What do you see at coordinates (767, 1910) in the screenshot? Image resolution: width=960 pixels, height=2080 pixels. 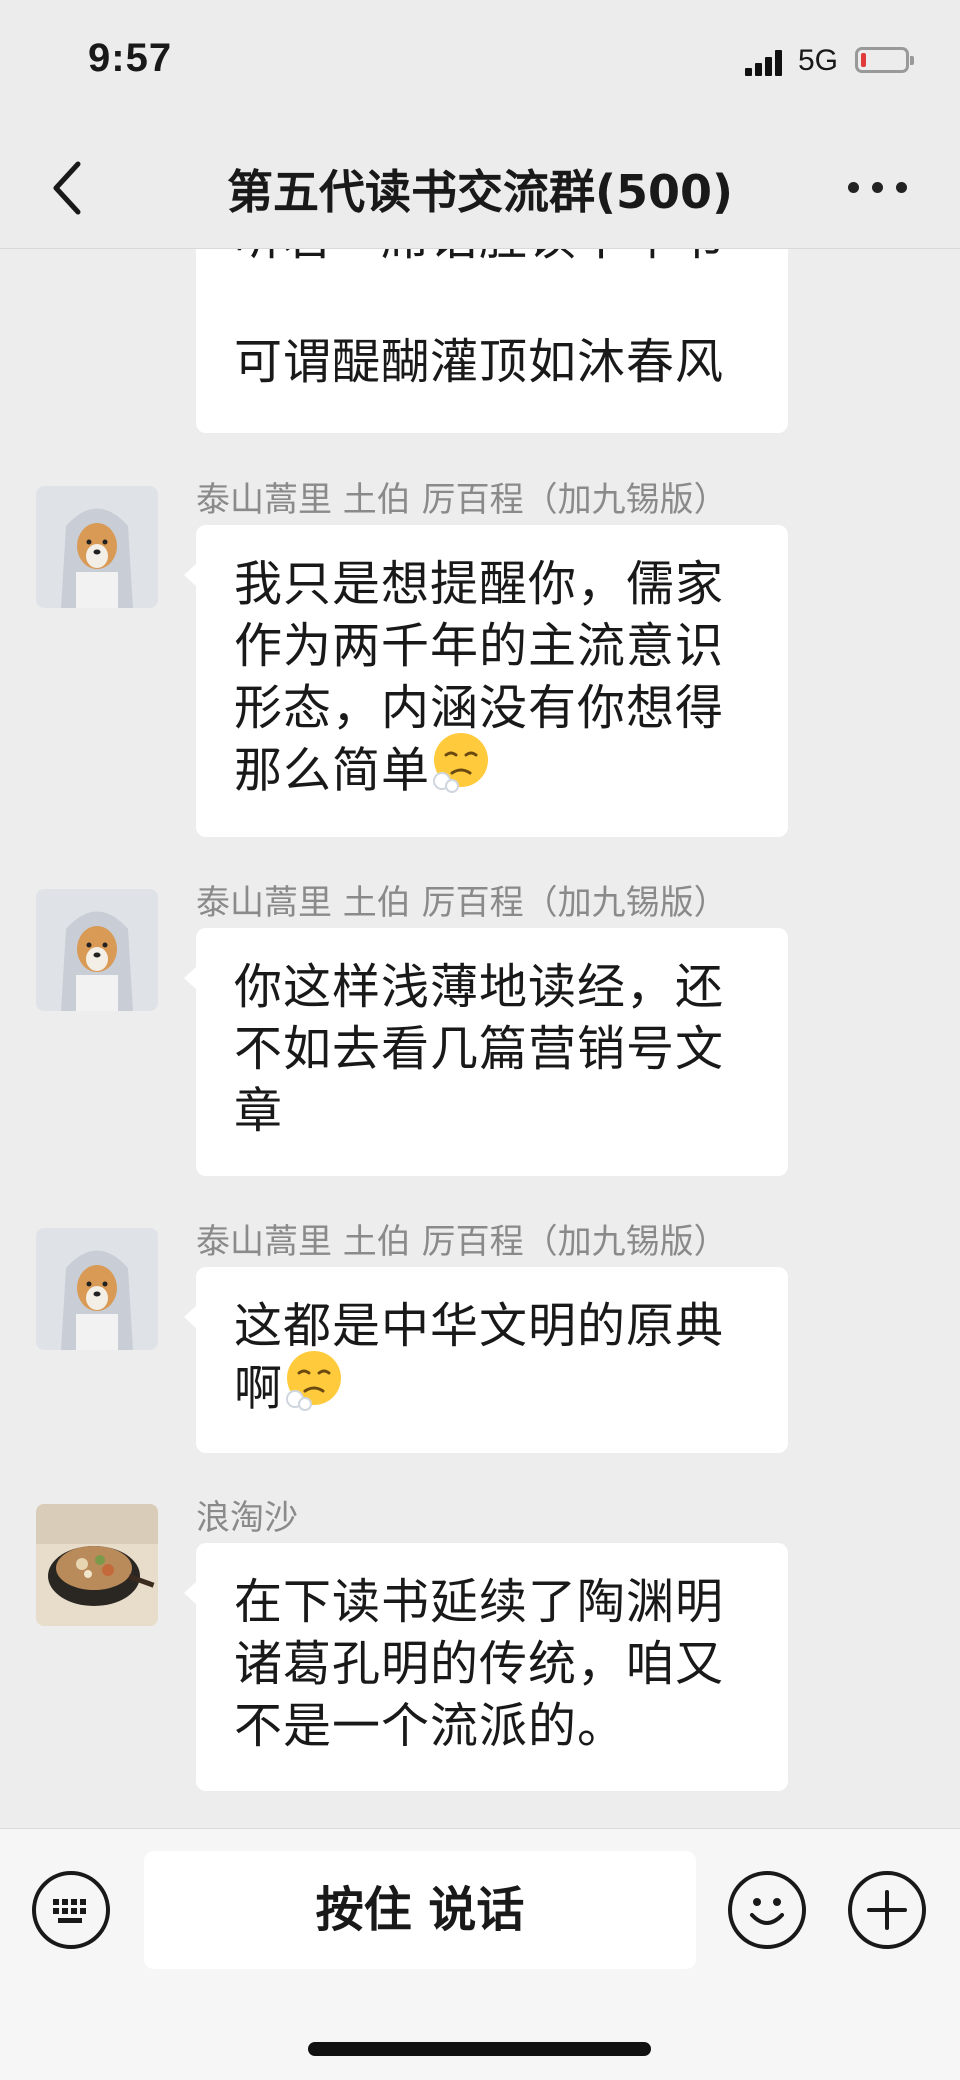 I see `smiley-icon` at bounding box center [767, 1910].